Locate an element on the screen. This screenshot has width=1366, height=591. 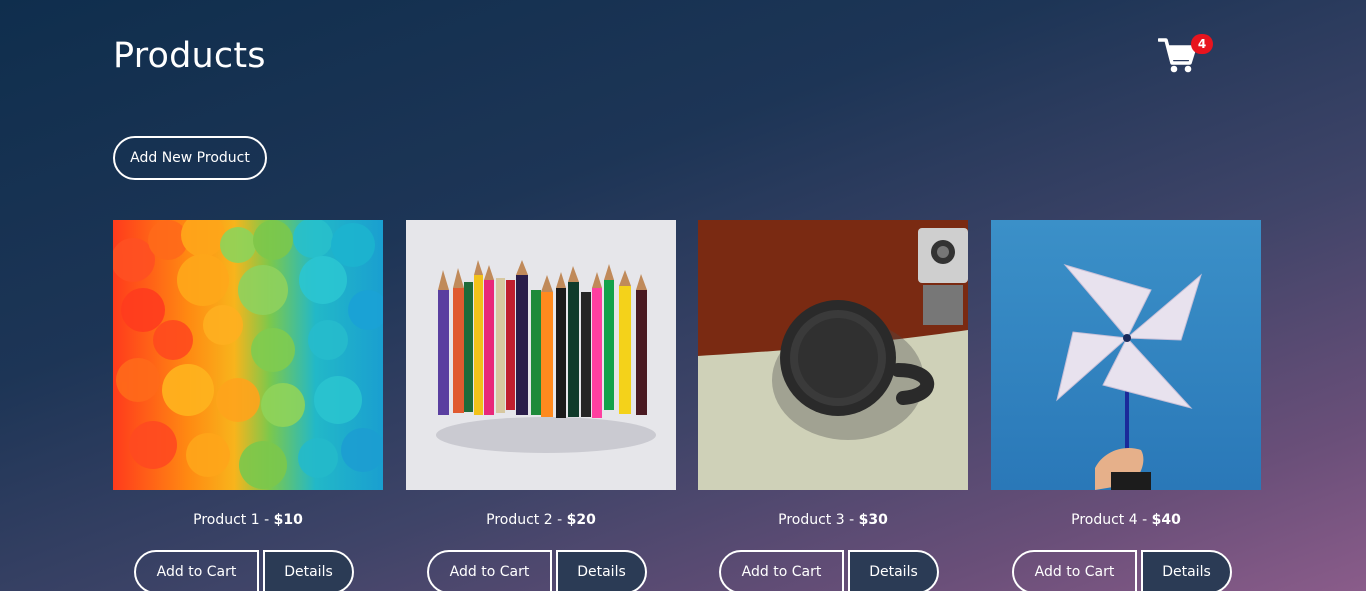
pinwheel-image is located at coordinates (1126, 355).